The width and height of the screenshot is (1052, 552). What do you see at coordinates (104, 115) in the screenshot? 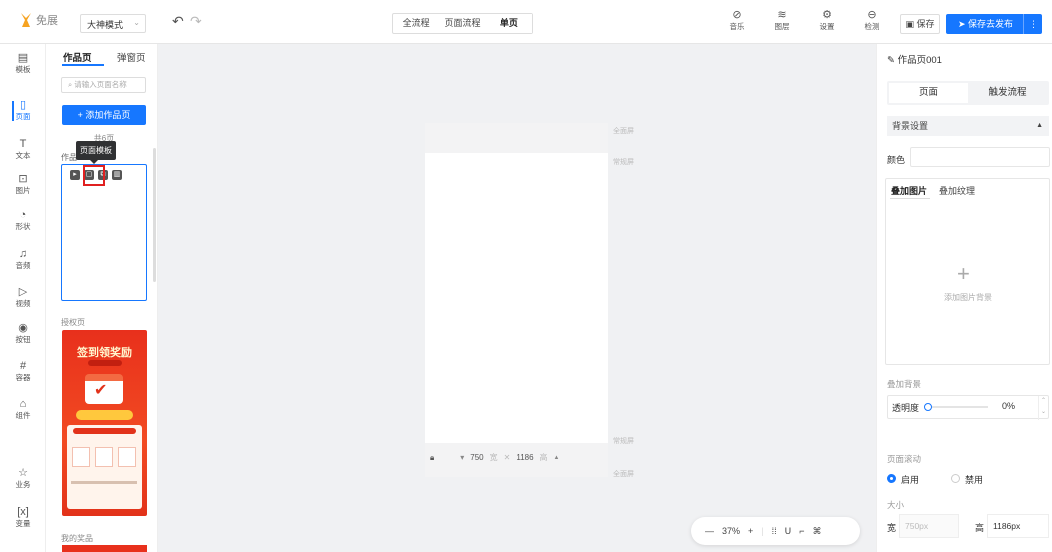
I see `add-page-button: + 添加作品页` at bounding box center [104, 115].